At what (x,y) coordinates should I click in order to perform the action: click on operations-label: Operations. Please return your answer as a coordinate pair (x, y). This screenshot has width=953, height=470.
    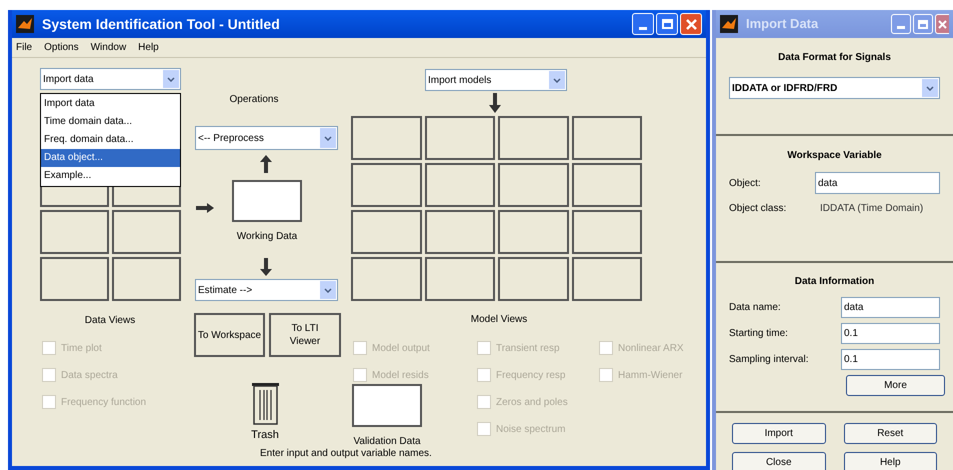
    Looking at the image, I should click on (254, 100).